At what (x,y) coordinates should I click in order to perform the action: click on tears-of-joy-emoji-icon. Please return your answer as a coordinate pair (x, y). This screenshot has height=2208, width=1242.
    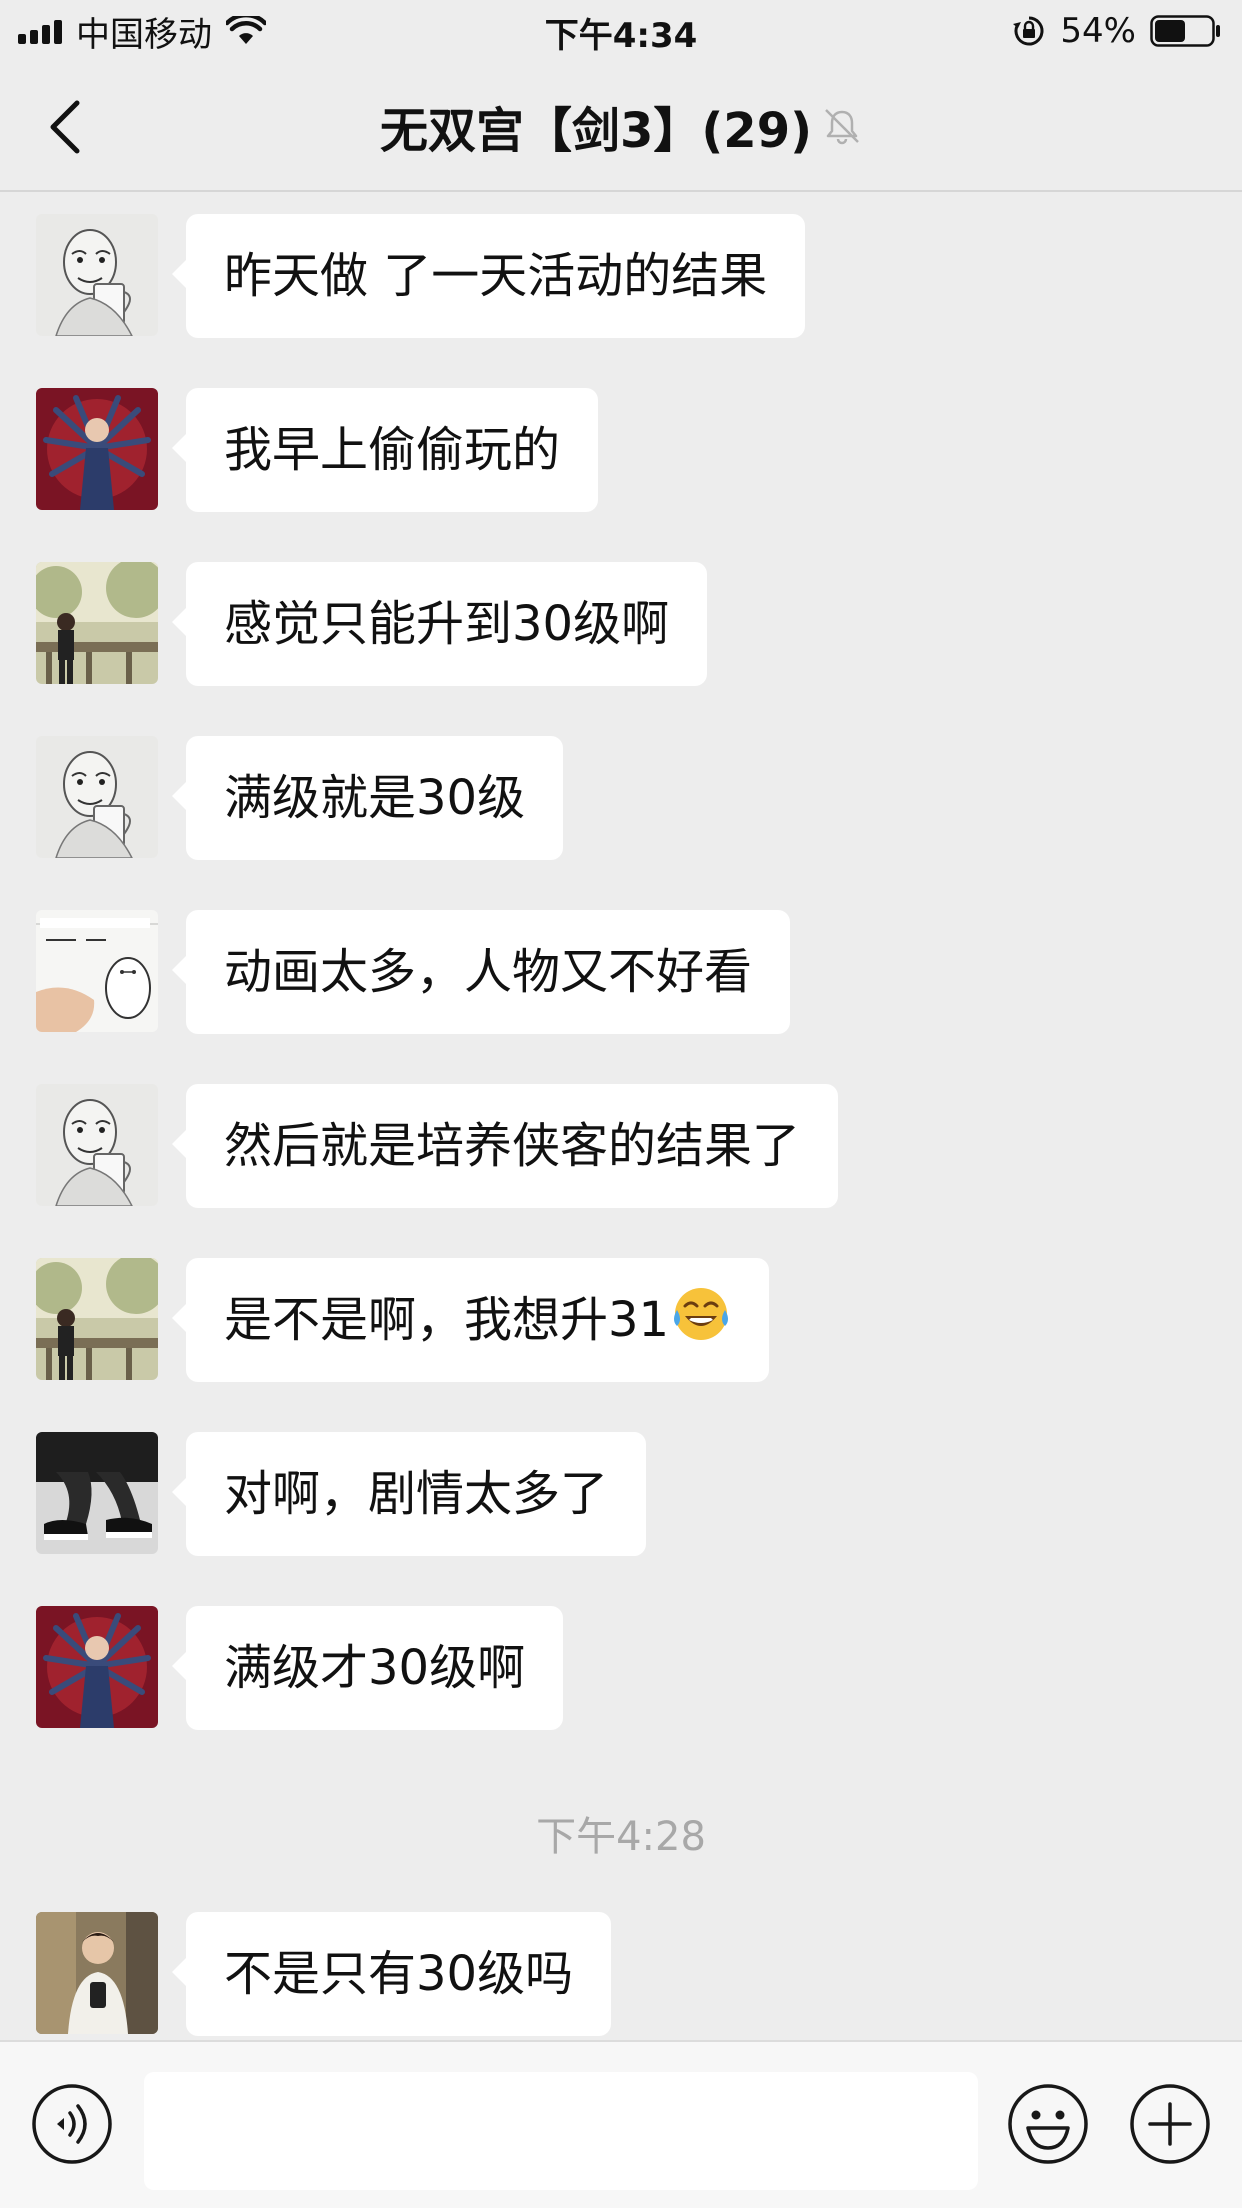
    Looking at the image, I should click on (701, 1314).